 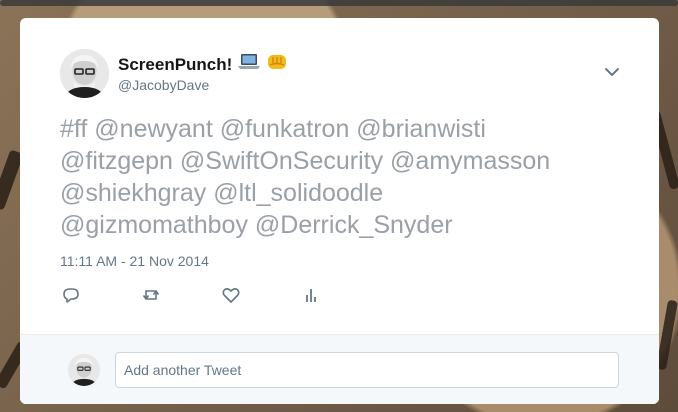 I want to click on avatar-image, so click(x=84, y=73).